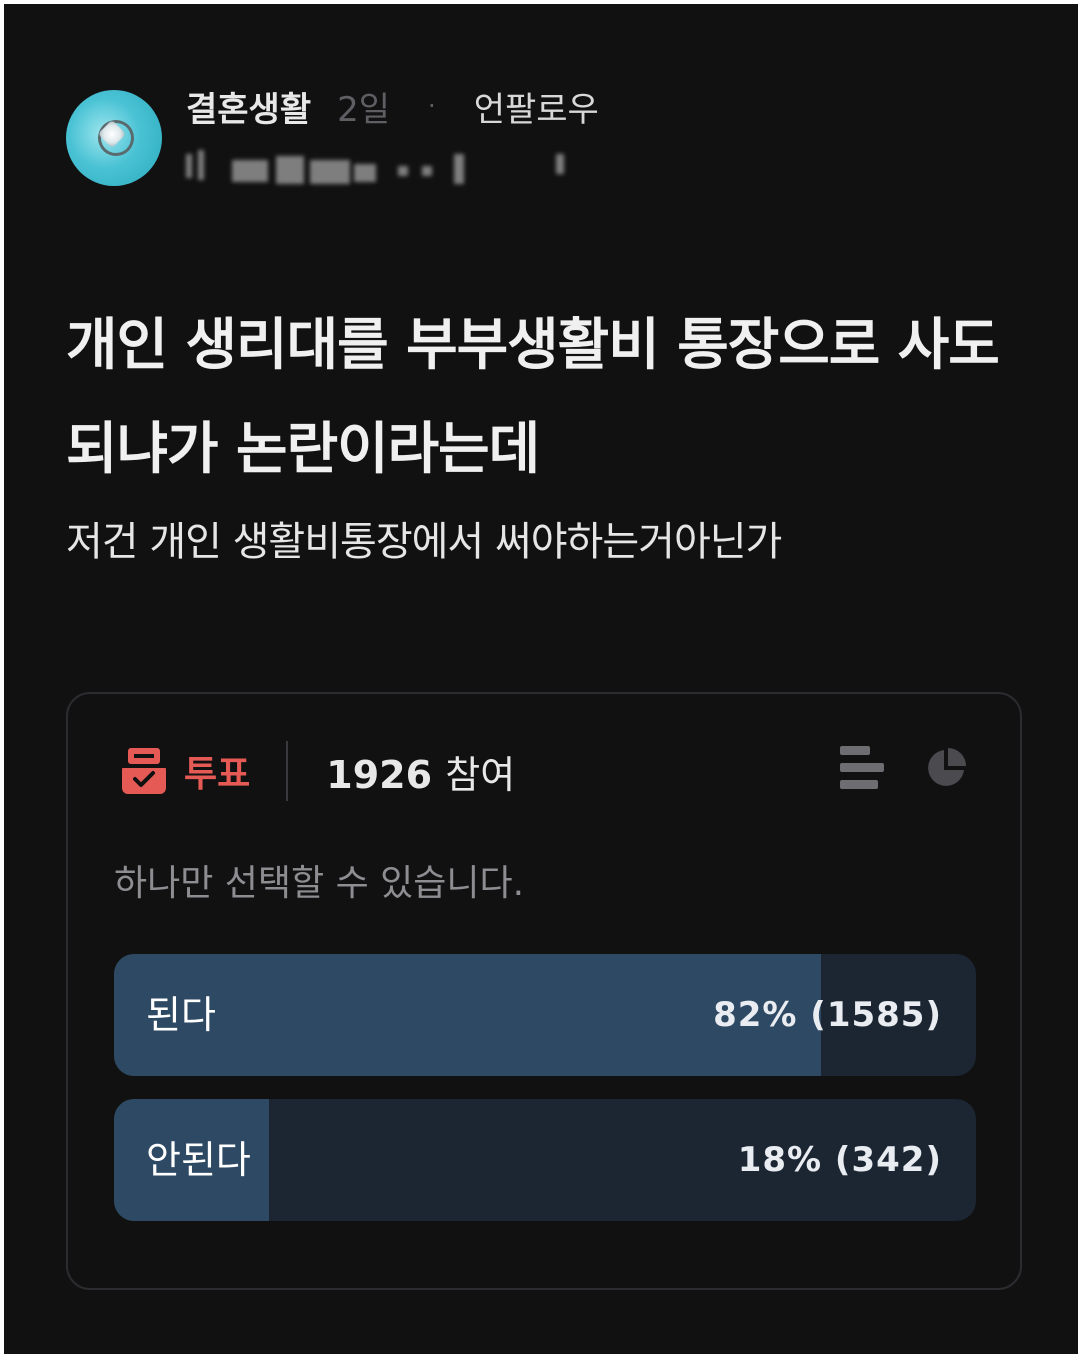  I want to click on option-stat: 18% (342), so click(839, 1160).